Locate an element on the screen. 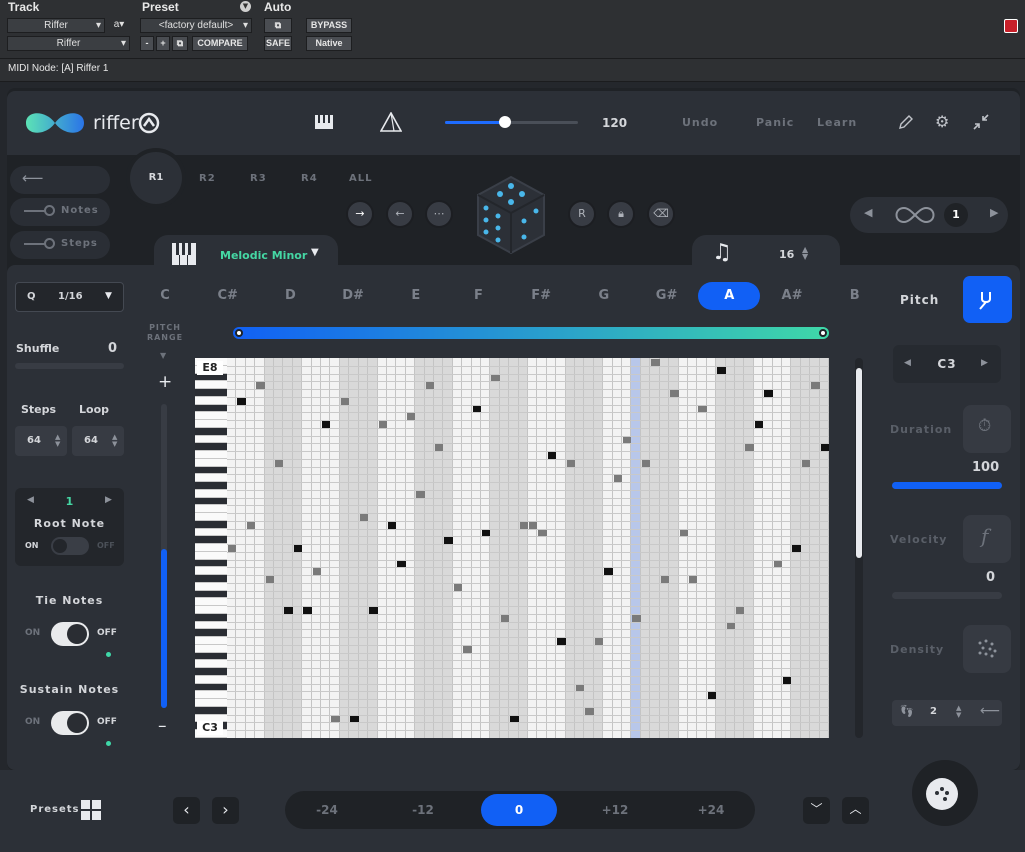  quantize-select: Q 1/16 ▼ is located at coordinates (69, 297).